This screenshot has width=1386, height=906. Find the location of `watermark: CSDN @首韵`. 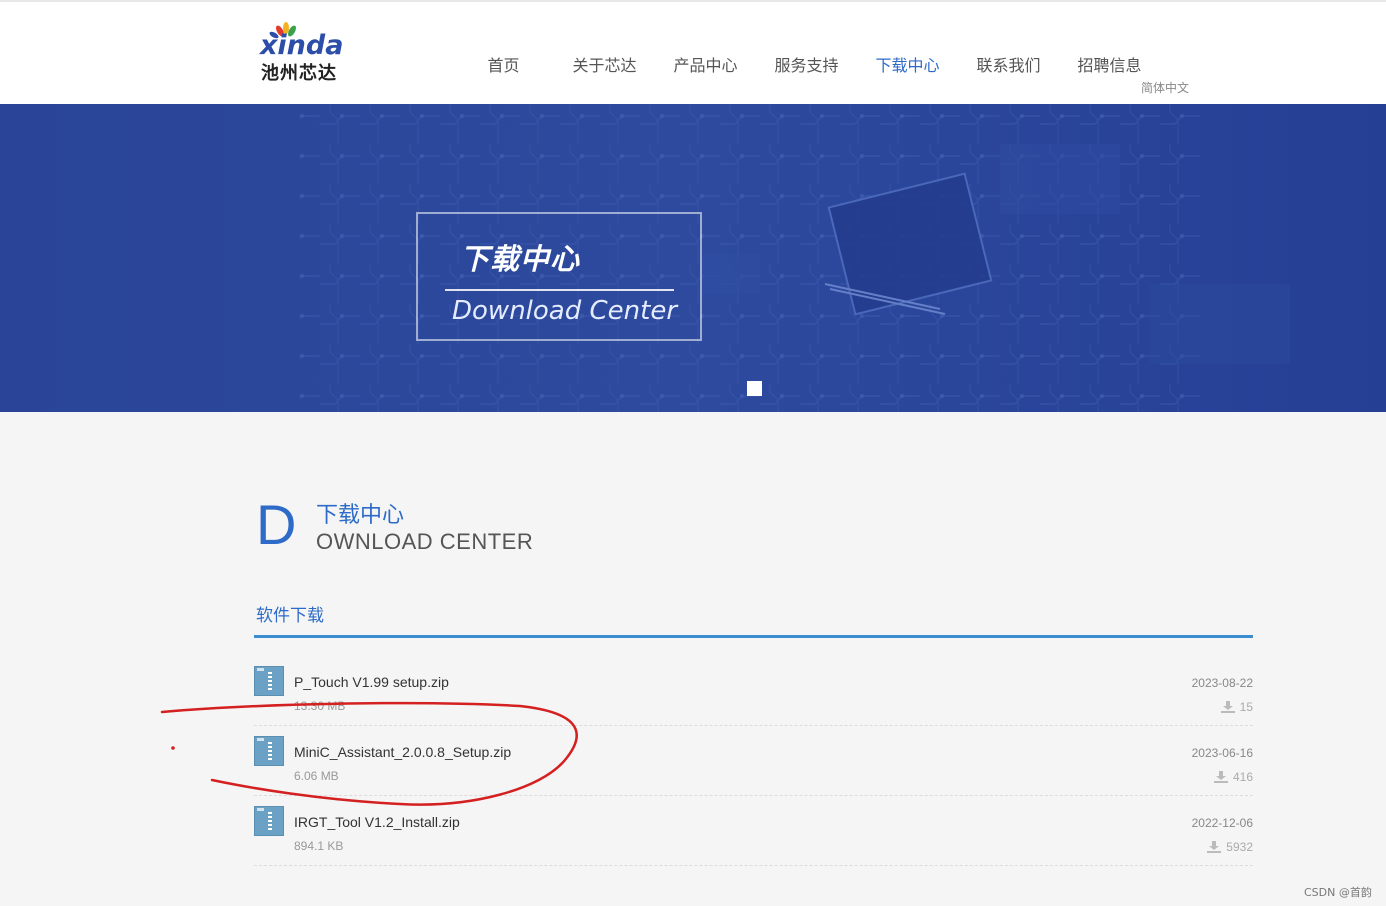

watermark: CSDN @首韵 is located at coordinates (1338, 892).